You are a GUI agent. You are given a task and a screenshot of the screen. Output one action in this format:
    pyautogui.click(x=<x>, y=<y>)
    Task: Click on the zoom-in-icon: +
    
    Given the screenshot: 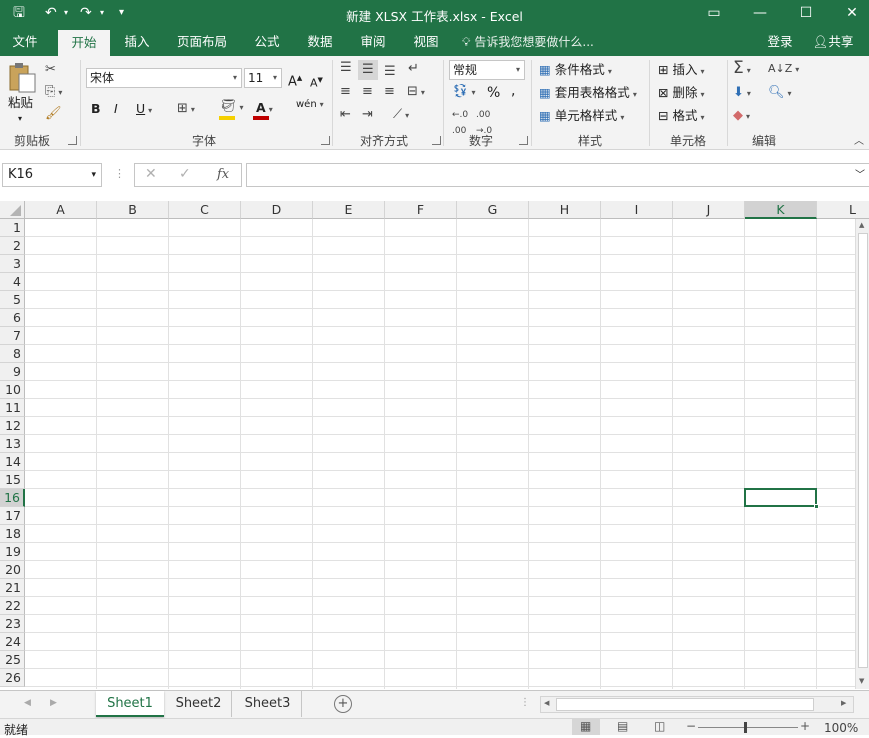 What is the action you would take?
    pyautogui.click(x=805, y=726)
    